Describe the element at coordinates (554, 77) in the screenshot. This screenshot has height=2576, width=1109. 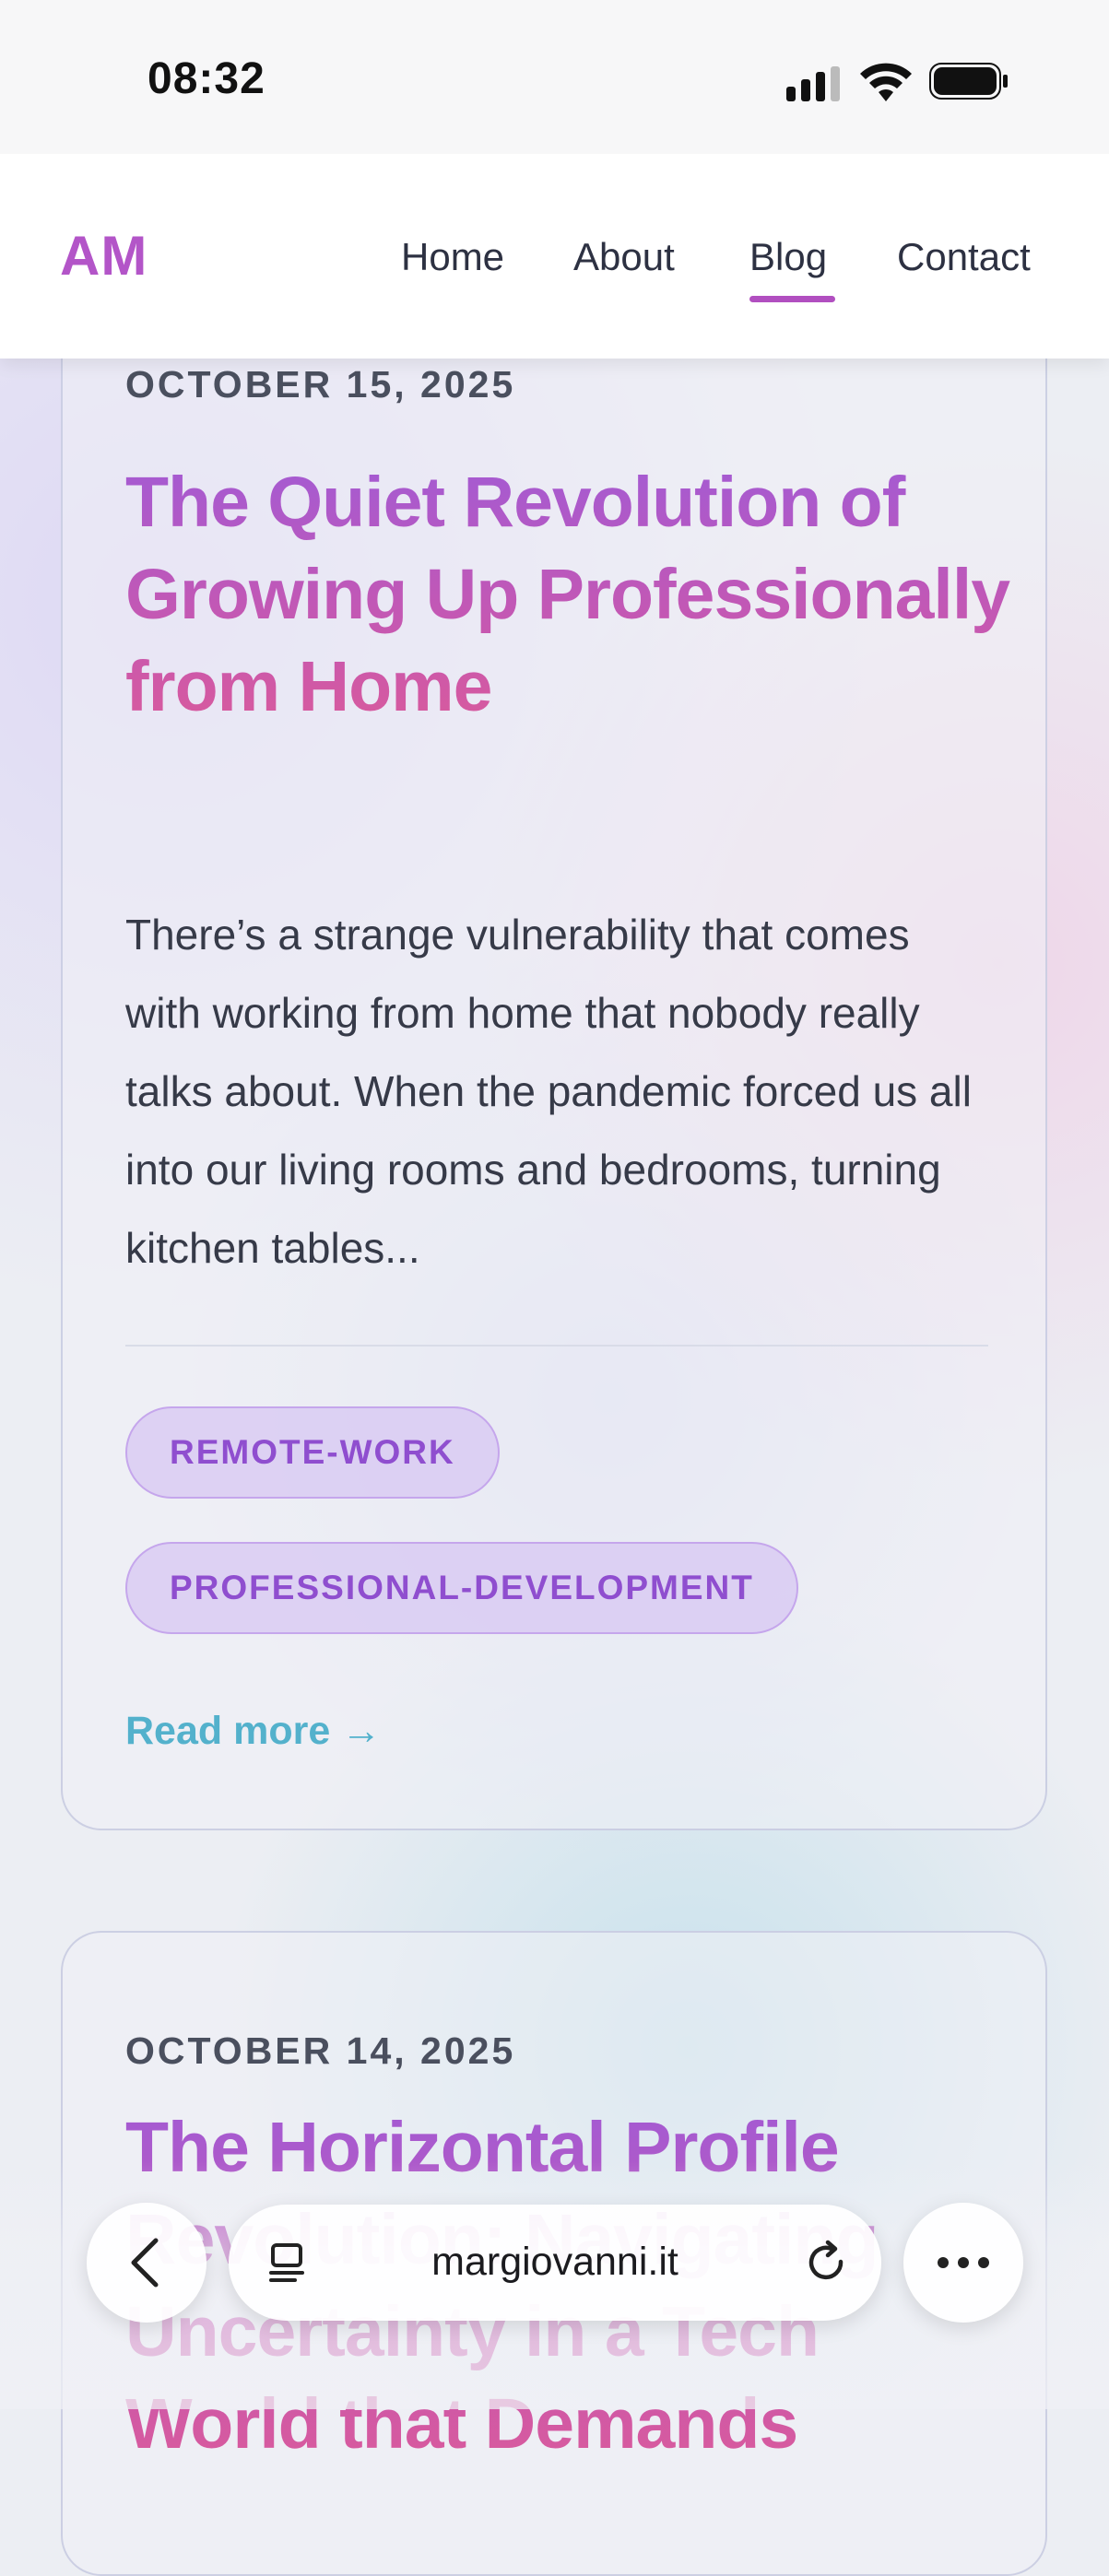
I see `status-bar: 08:32` at that location.